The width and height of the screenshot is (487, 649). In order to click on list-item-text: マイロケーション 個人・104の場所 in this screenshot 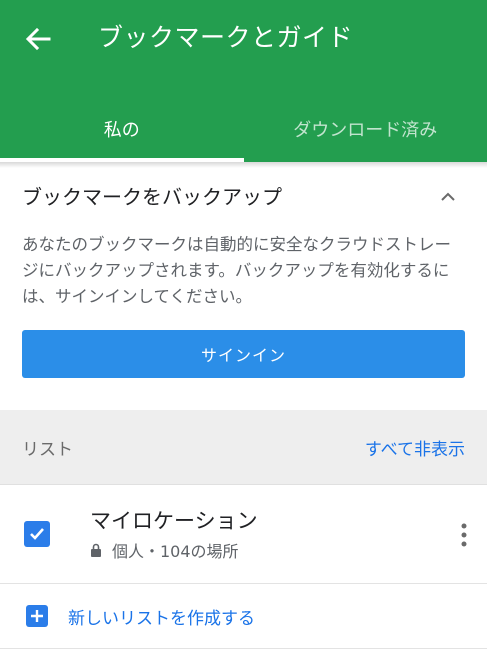, I will do `click(174, 534)`.